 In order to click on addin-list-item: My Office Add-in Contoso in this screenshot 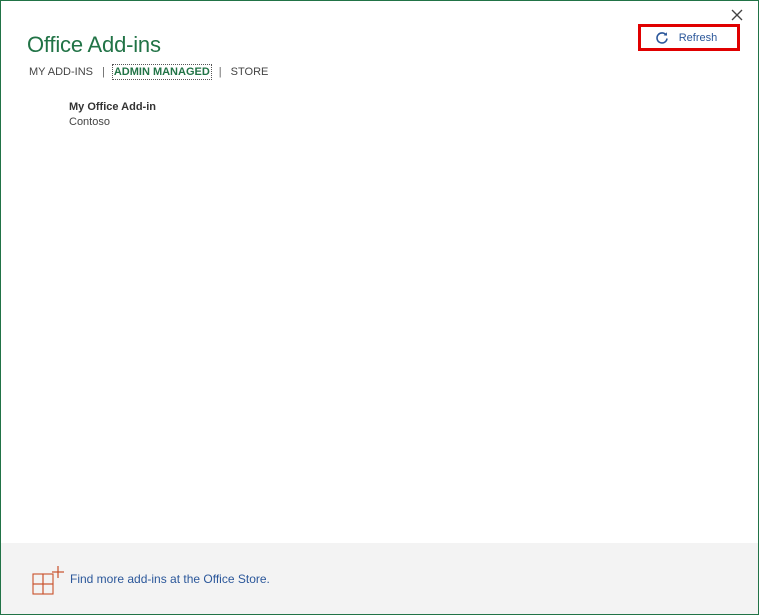, I will do `click(112, 114)`.